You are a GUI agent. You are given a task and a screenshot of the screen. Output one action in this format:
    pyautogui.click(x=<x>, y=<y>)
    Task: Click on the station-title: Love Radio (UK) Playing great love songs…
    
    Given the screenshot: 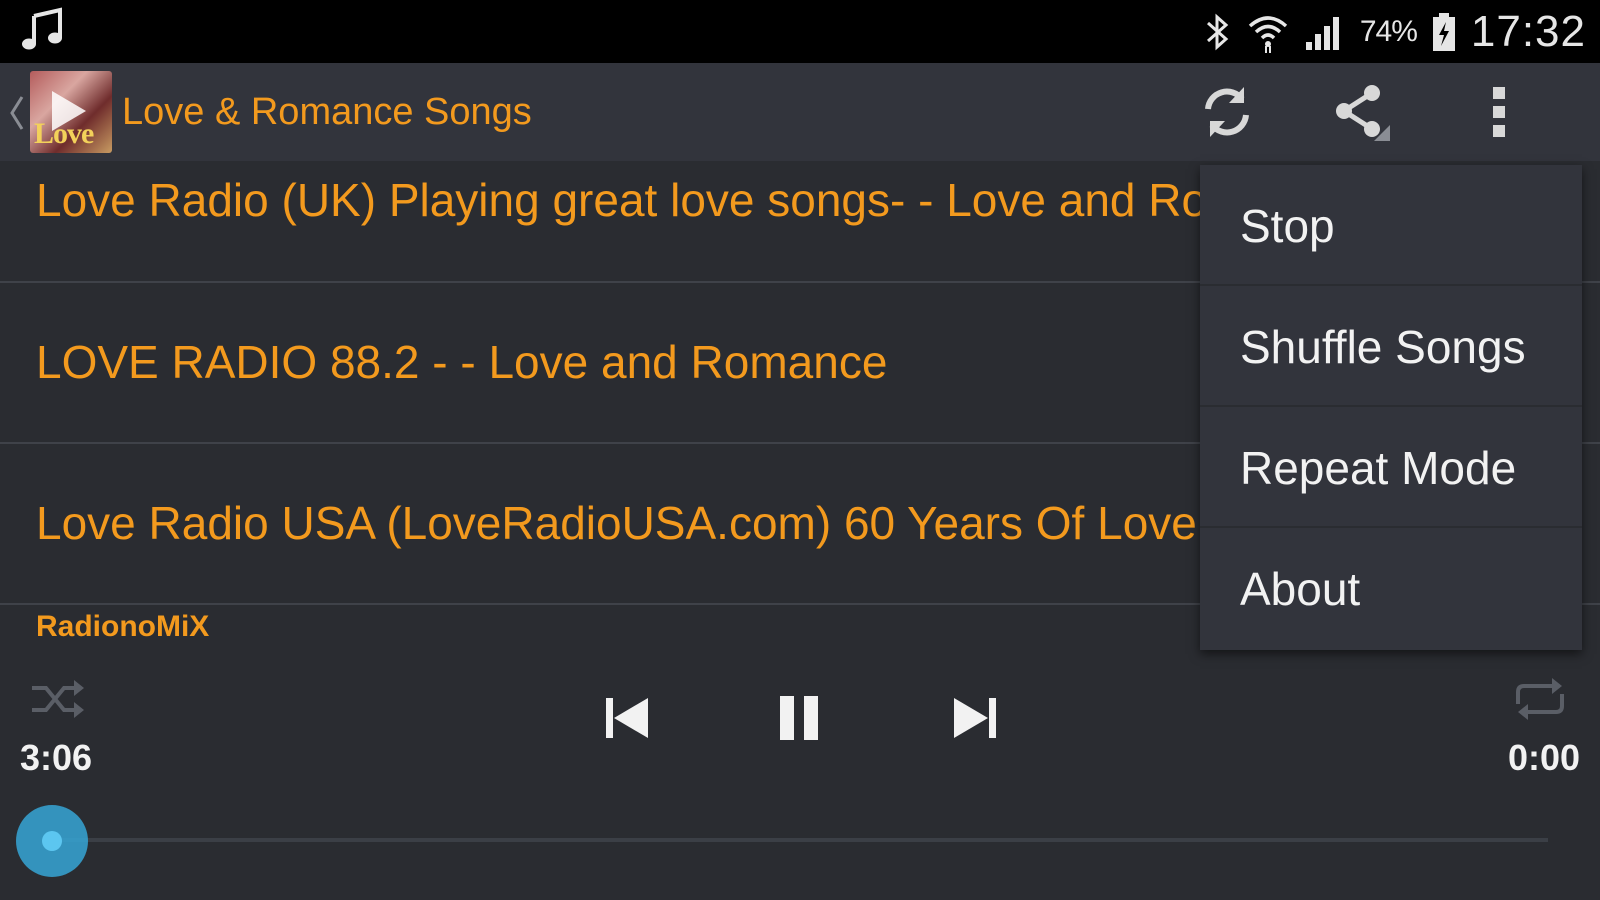 What is the action you would take?
    pyautogui.click(x=691, y=200)
    